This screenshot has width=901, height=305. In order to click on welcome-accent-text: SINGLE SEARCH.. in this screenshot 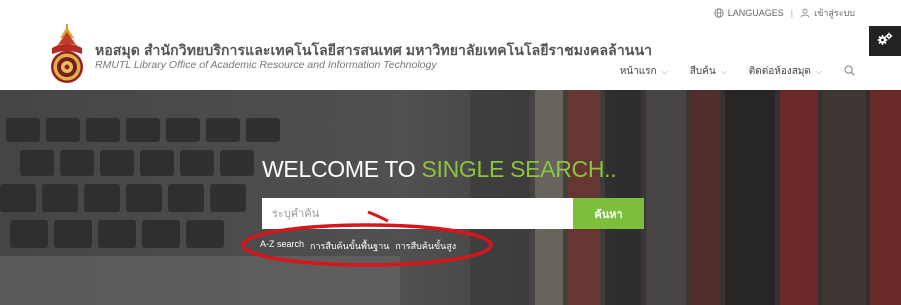, I will do `click(519, 169)`.